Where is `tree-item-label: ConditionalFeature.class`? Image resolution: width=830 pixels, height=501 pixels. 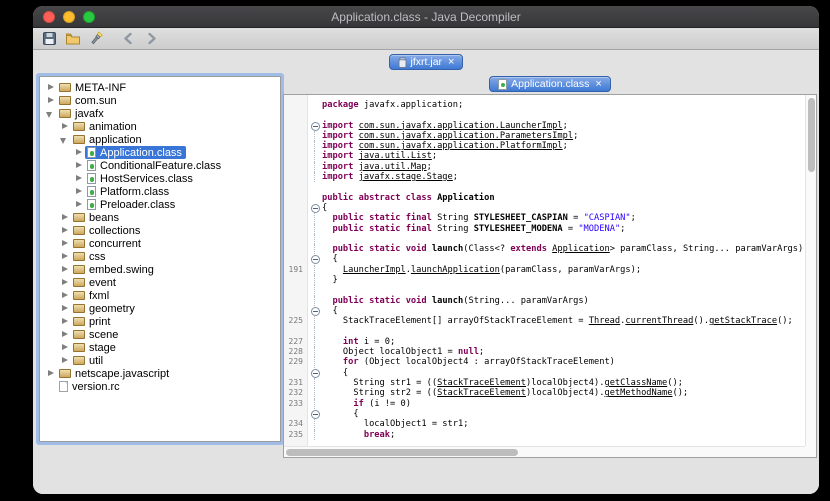 tree-item-label: ConditionalFeature.class is located at coordinates (161, 165).